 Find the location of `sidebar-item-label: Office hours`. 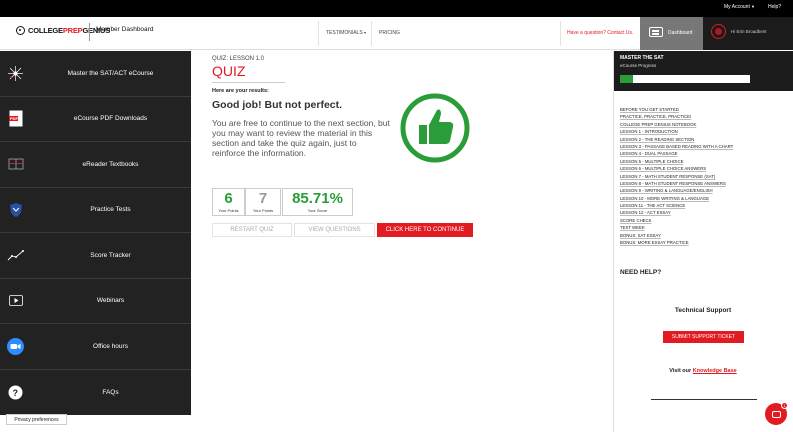

sidebar-item-label: Office hours is located at coordinates (110, 346).